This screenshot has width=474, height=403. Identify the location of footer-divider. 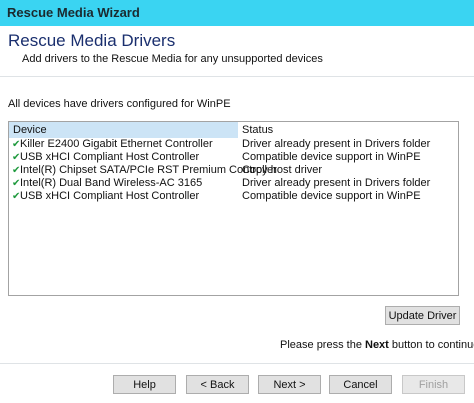
(237, 363).